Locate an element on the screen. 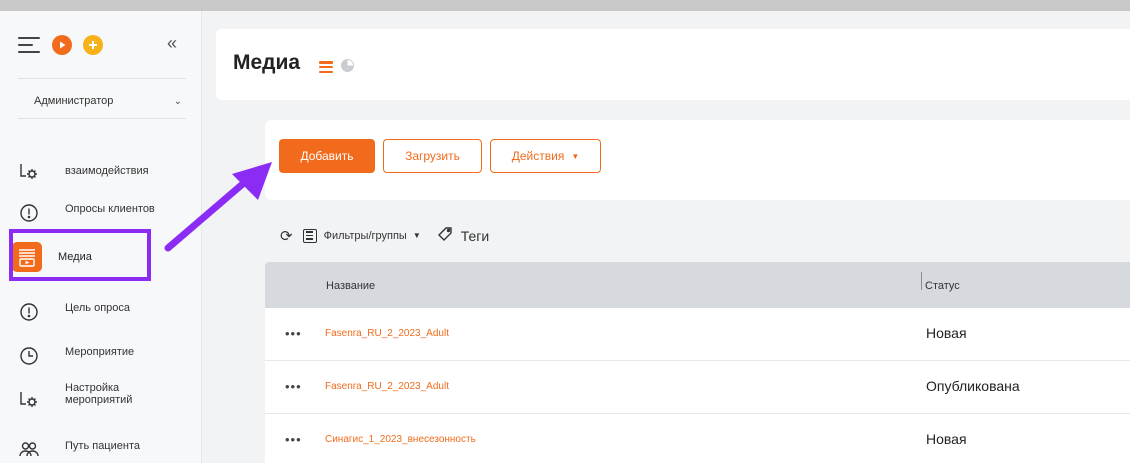 This screenshot has width=1130, height=463. menu-icon is located at coordinates (29, 45).